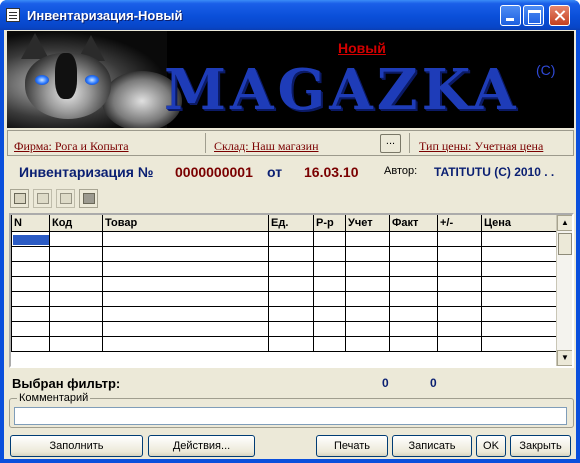 Image resolution: width=580 pixels, height=463 pixels. What do you see at coordinates (76, 223) in the screenshot?
I see `column-header: Код` at bounding box center [76, 223].